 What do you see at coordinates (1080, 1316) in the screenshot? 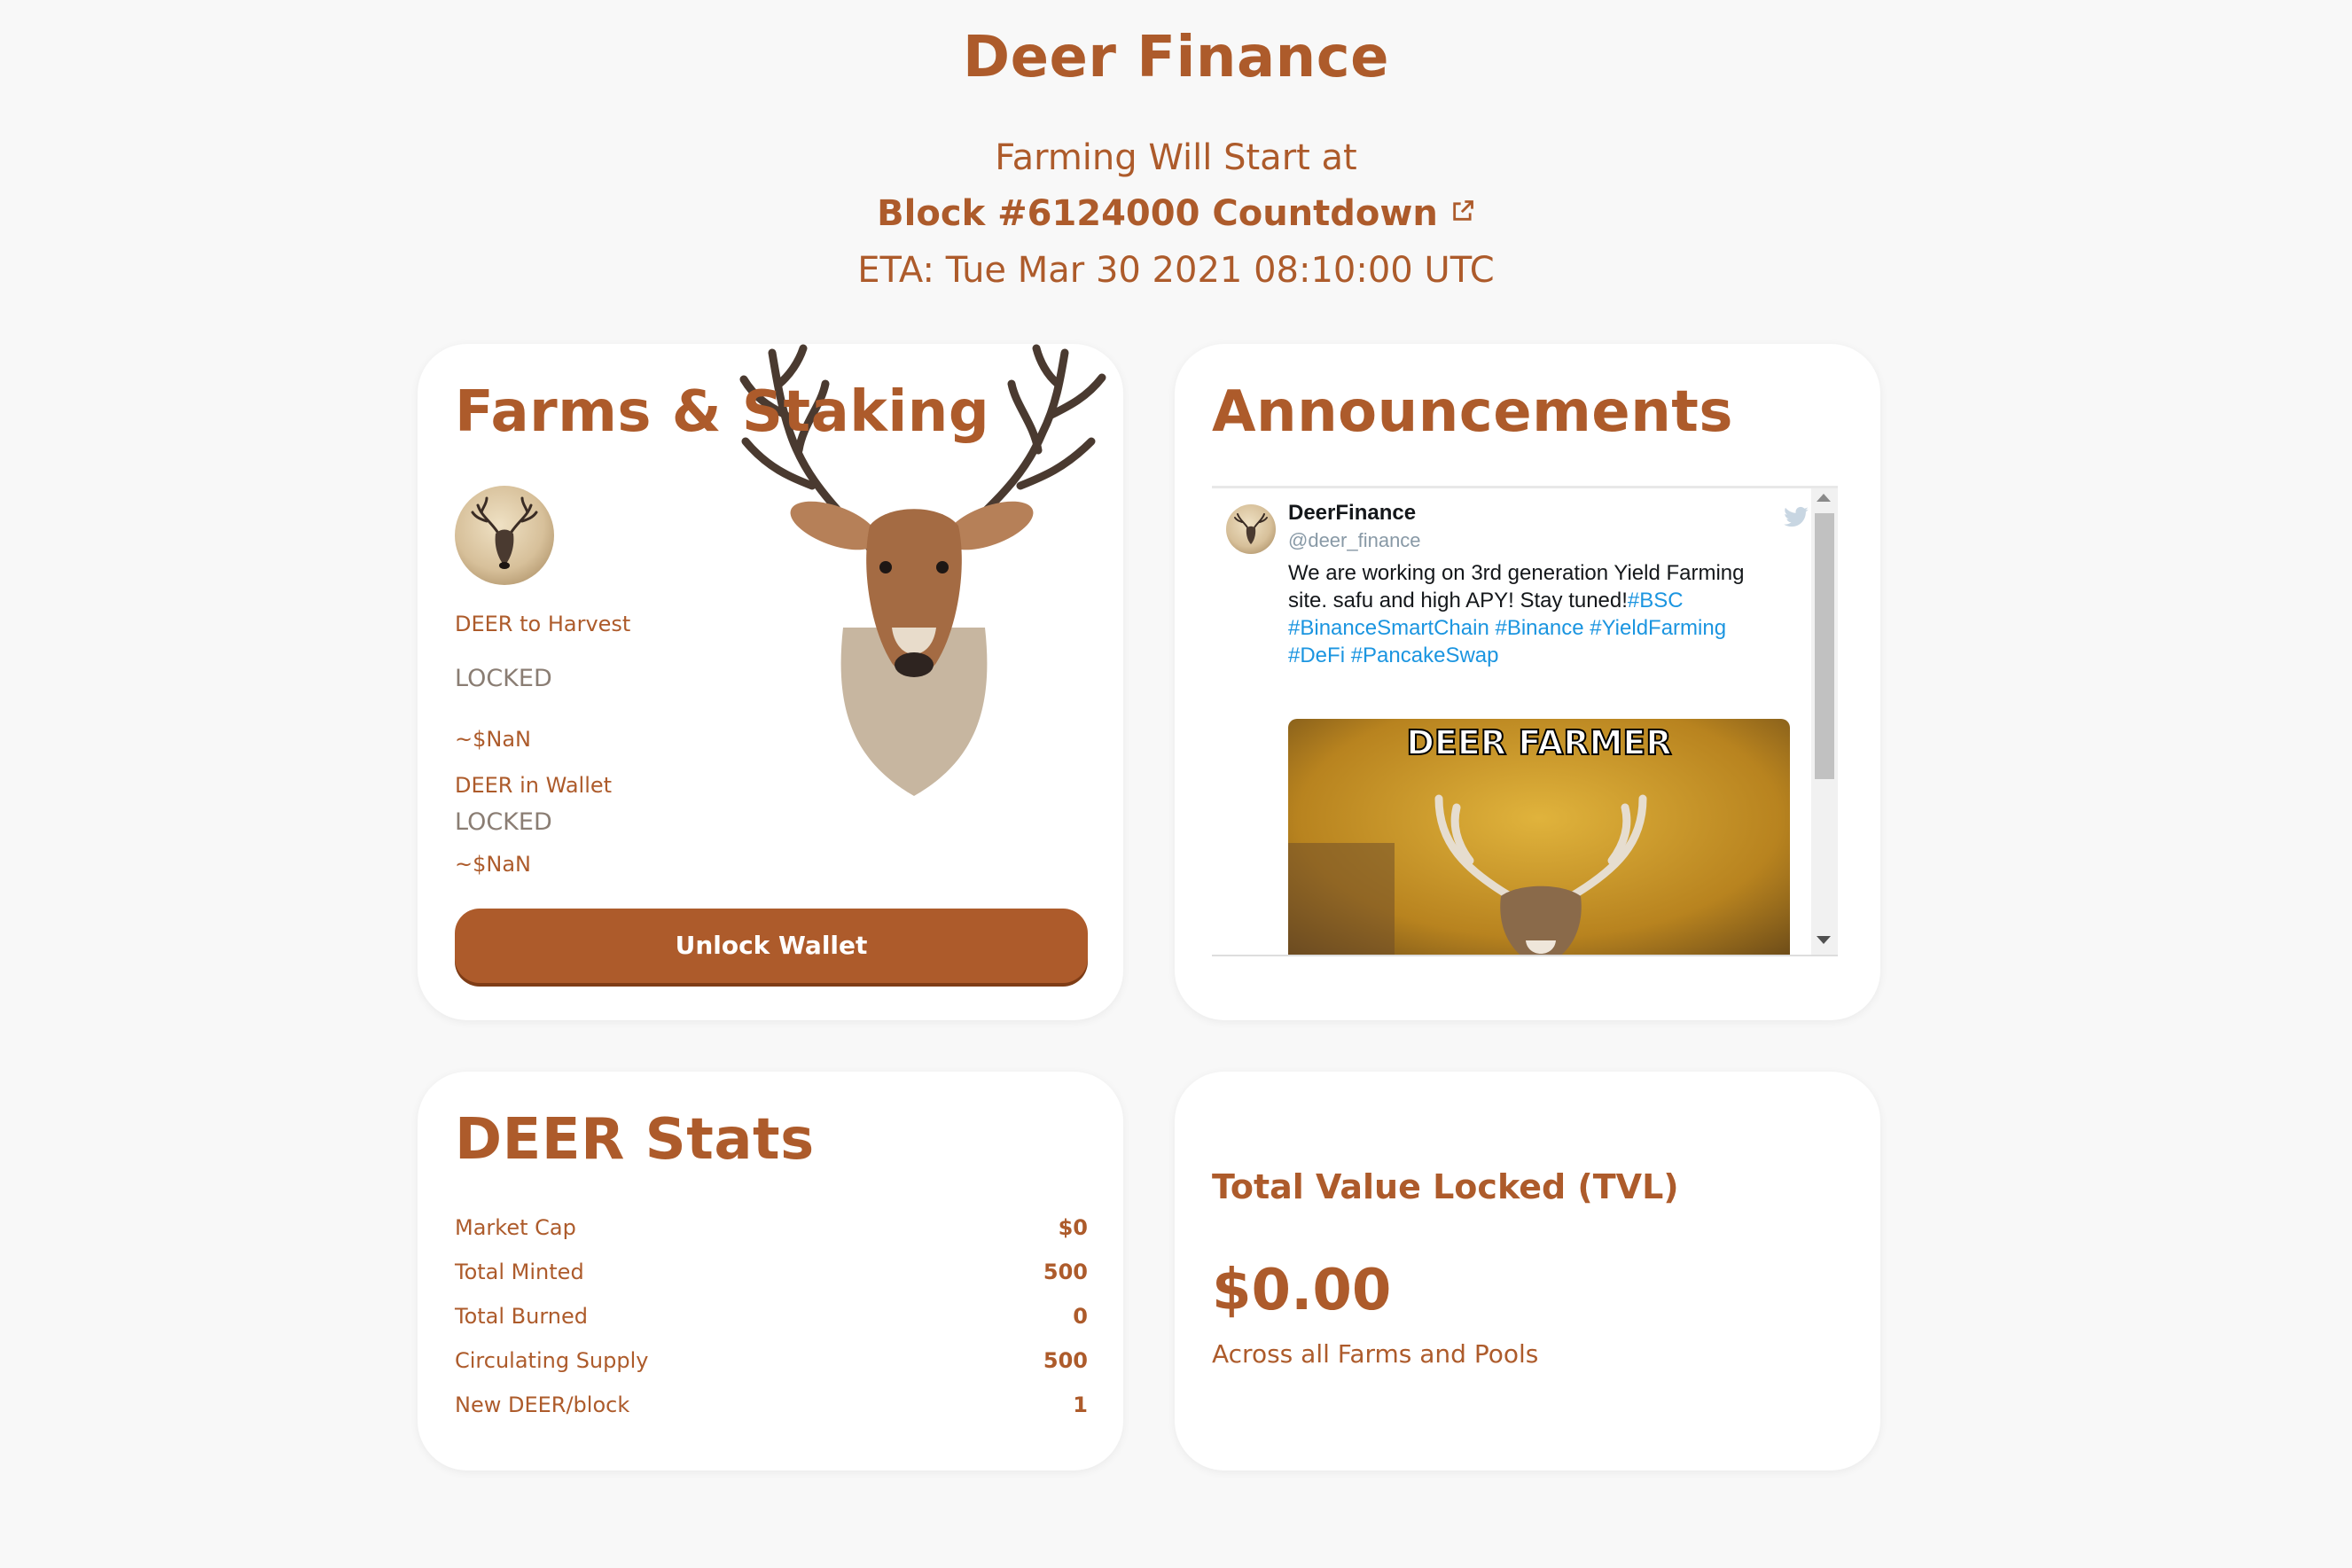
I see `stat-value: 0` at bounding box center [1080, 1316].